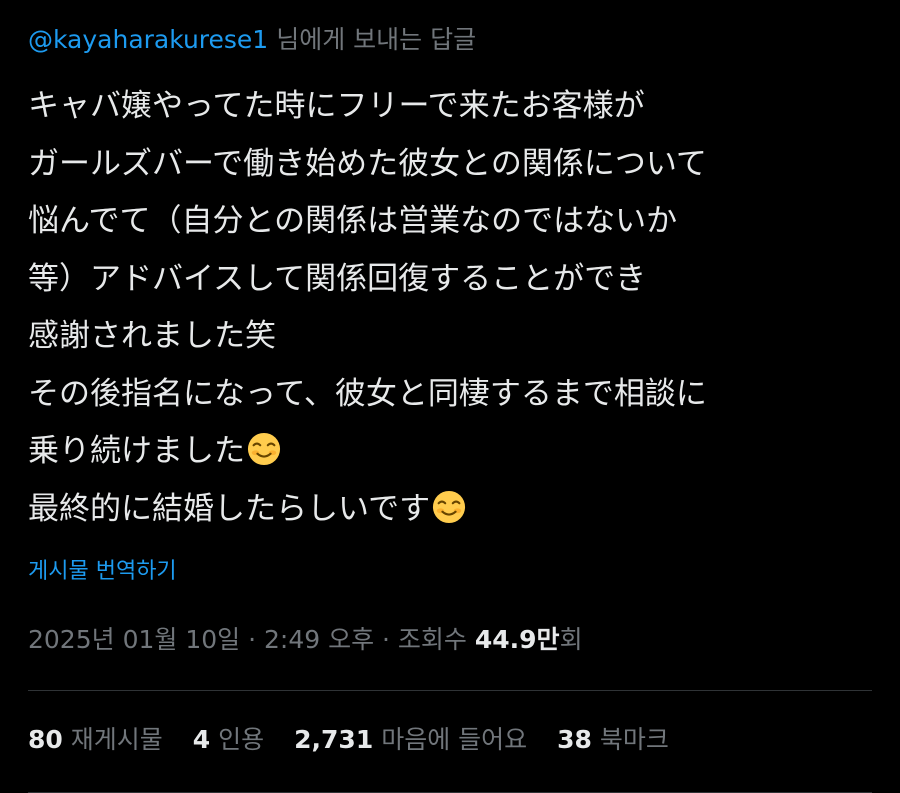 The image size is (900, 793). I want to click on reply-context: @kayaharakurese1 님에게 보내는 답글, so click(252, 40).